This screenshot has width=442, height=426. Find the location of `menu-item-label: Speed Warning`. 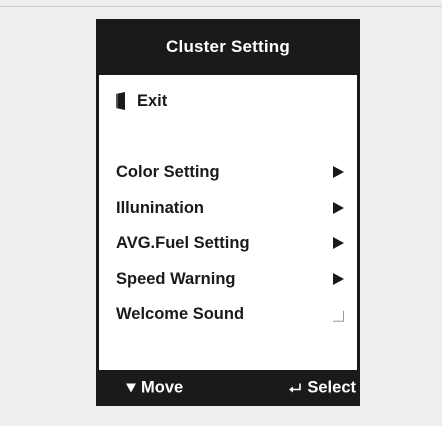

menu-item-label: Speed Warning is located at coordinates (176, 278).